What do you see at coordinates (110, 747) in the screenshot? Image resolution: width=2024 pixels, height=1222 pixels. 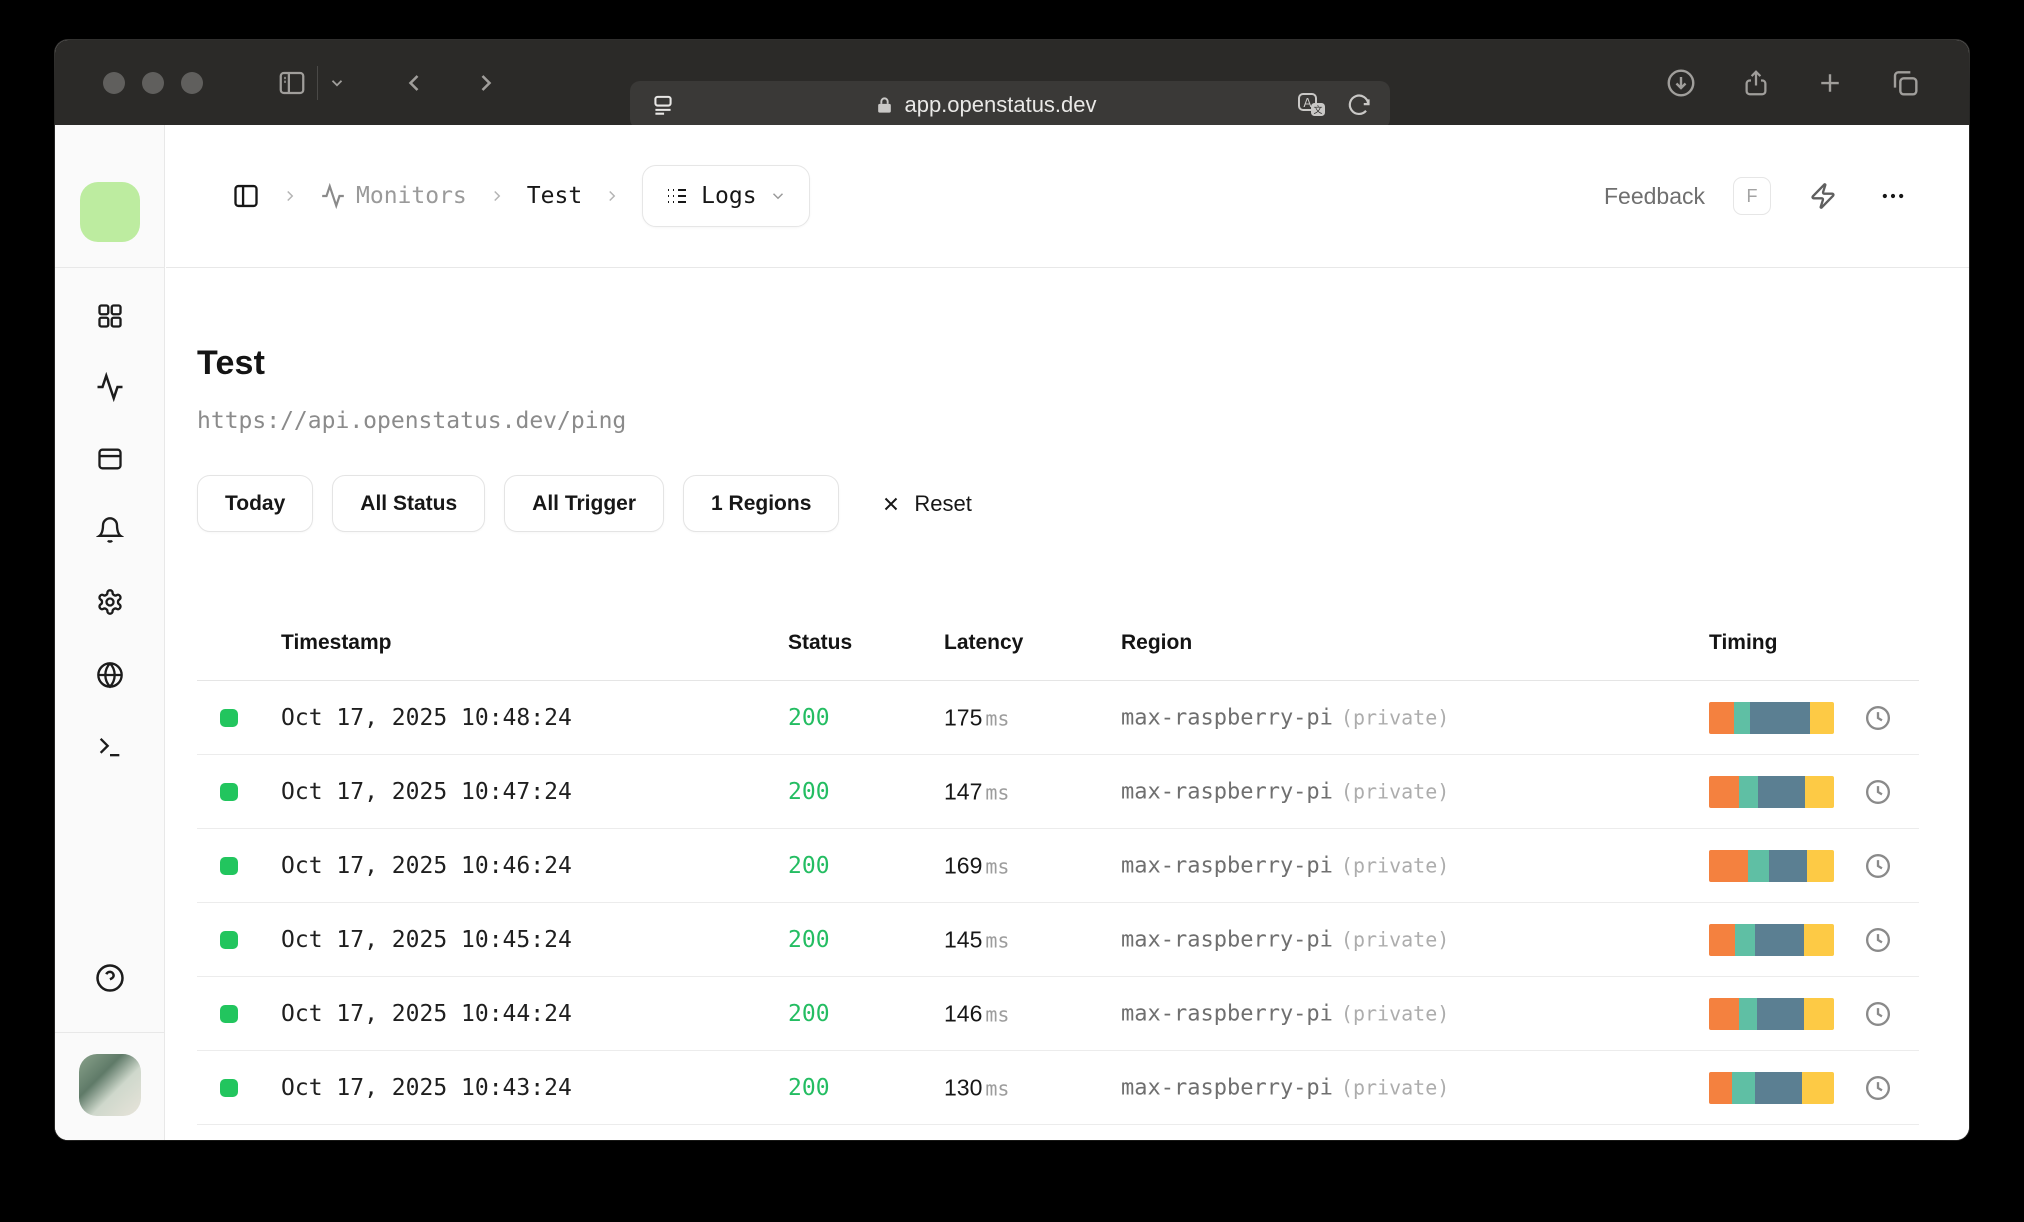 I see `sidebar-item-cli` at bounding box center [110, 747].